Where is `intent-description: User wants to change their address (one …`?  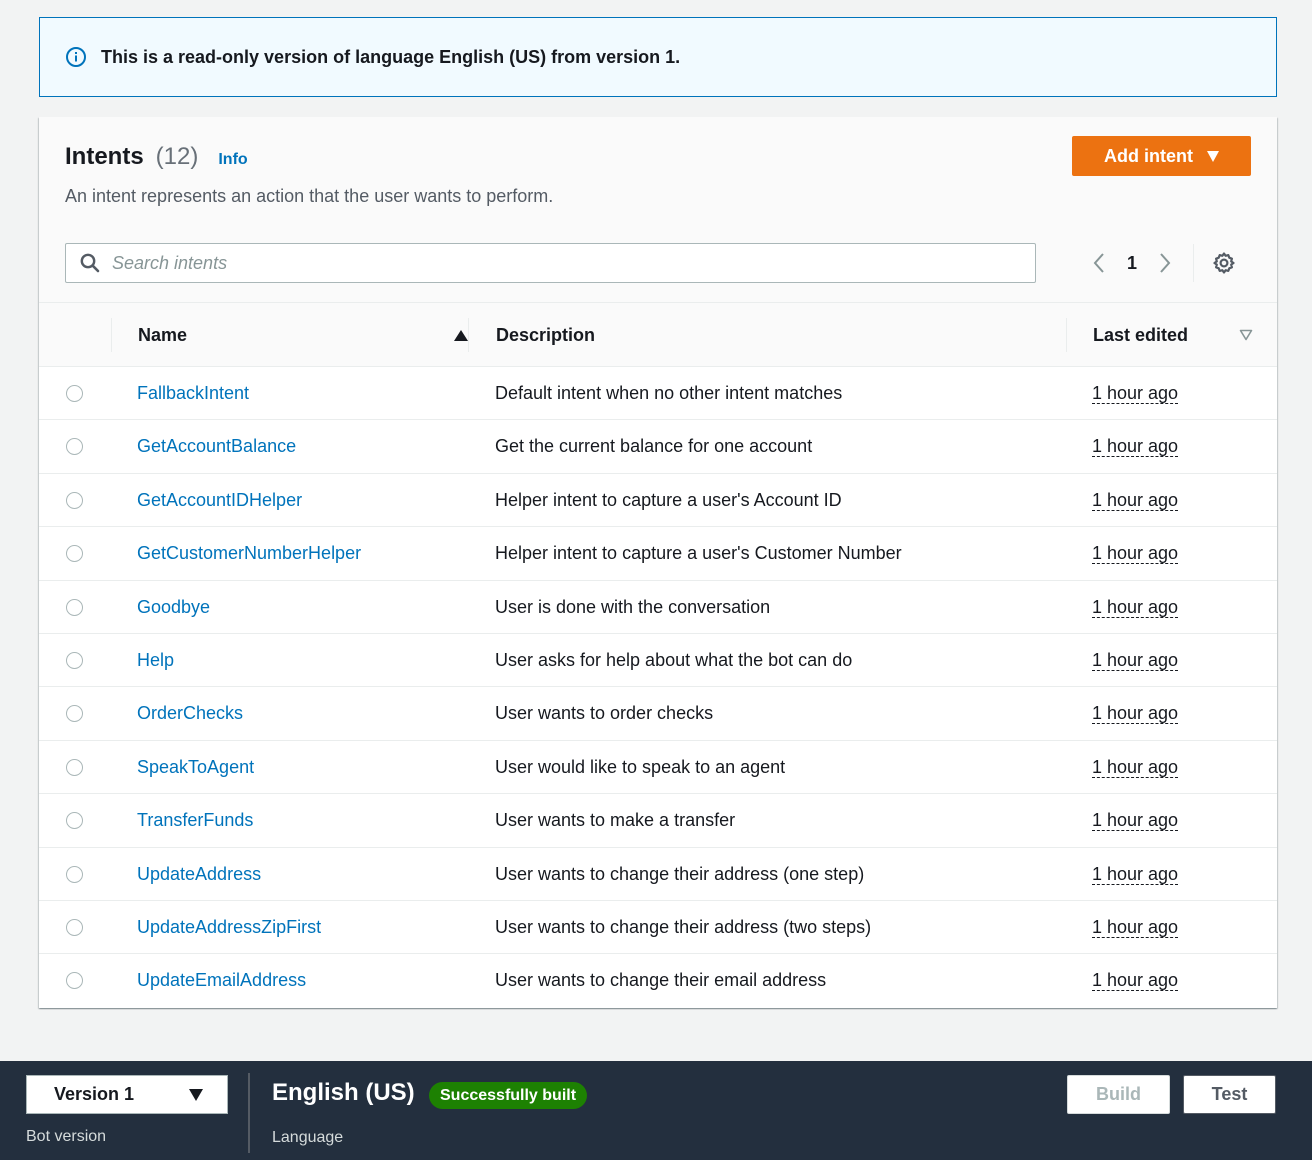
intent-description: User wants to change their address (one … is located at coordinates (680, 873).